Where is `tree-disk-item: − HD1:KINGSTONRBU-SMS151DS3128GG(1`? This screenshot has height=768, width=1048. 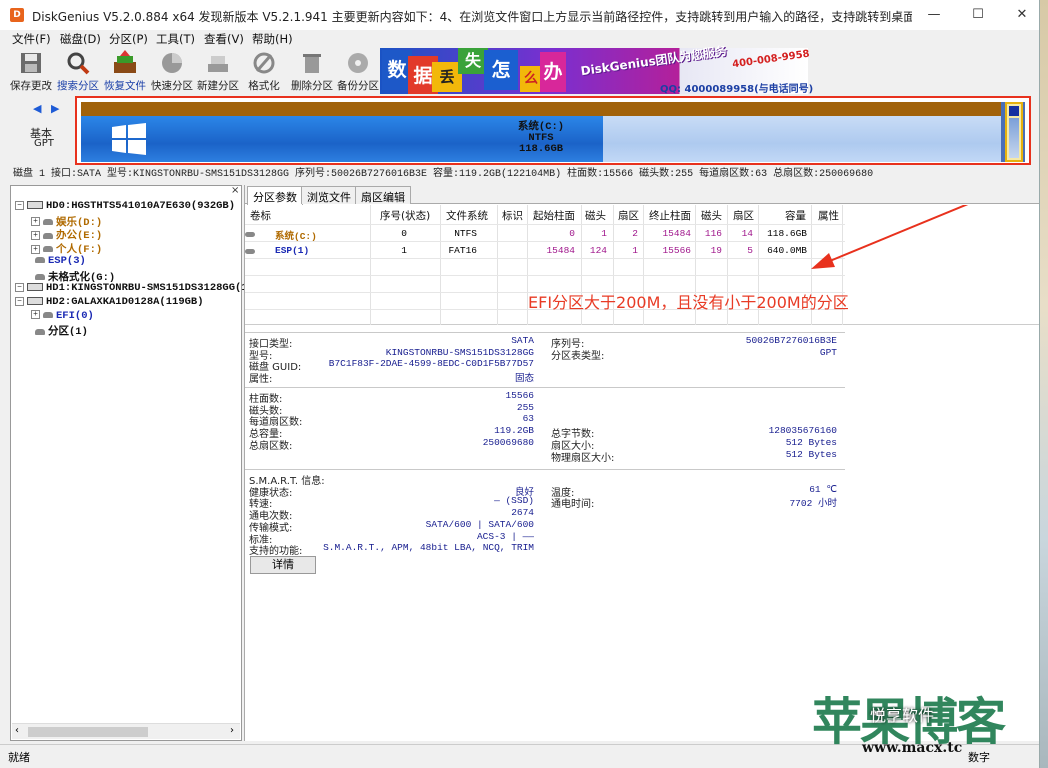
tree-disk-item: − HD1:KINGSTONRBU-SMS151DS3128GG(1 is located at coordinates (131, 288).